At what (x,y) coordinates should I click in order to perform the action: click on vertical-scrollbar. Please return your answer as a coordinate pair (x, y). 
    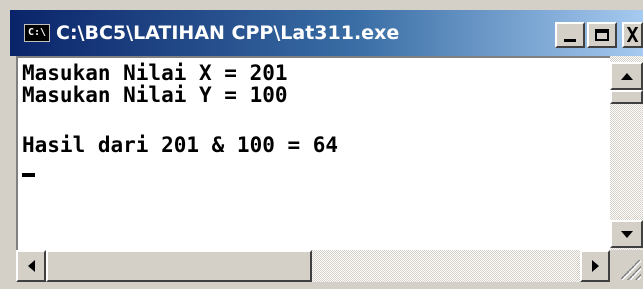
    Looking at the image, I should click on (626, 153).